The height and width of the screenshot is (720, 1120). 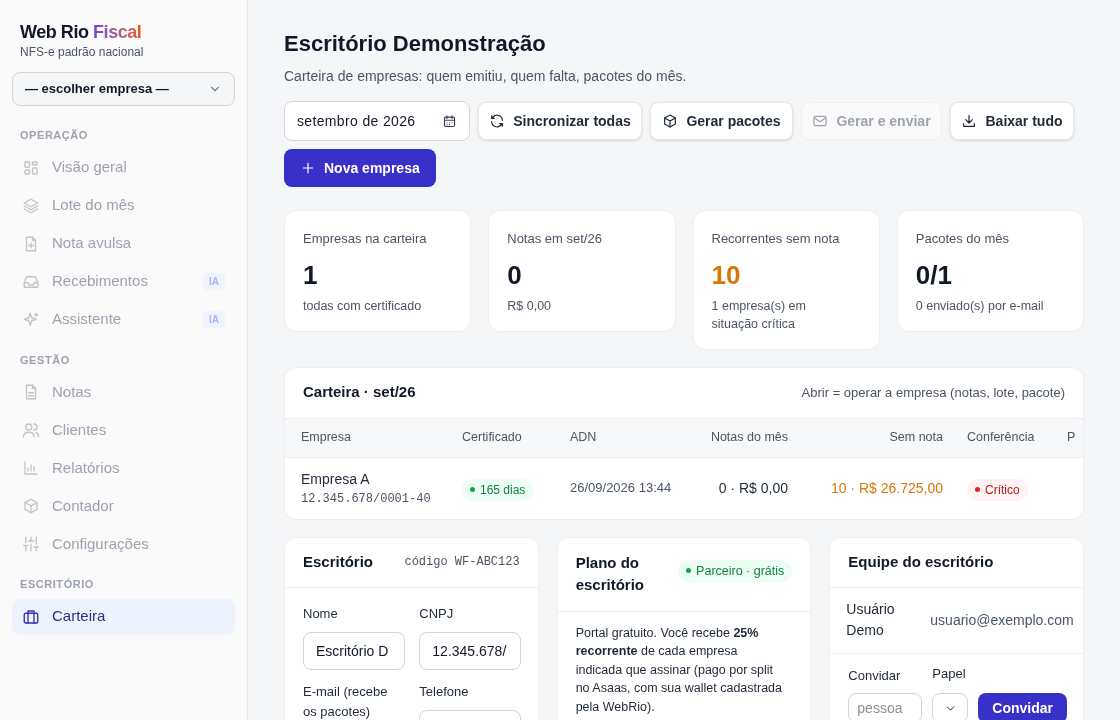 I want to click on column-header: Empresa, so click(x=327, y=438).